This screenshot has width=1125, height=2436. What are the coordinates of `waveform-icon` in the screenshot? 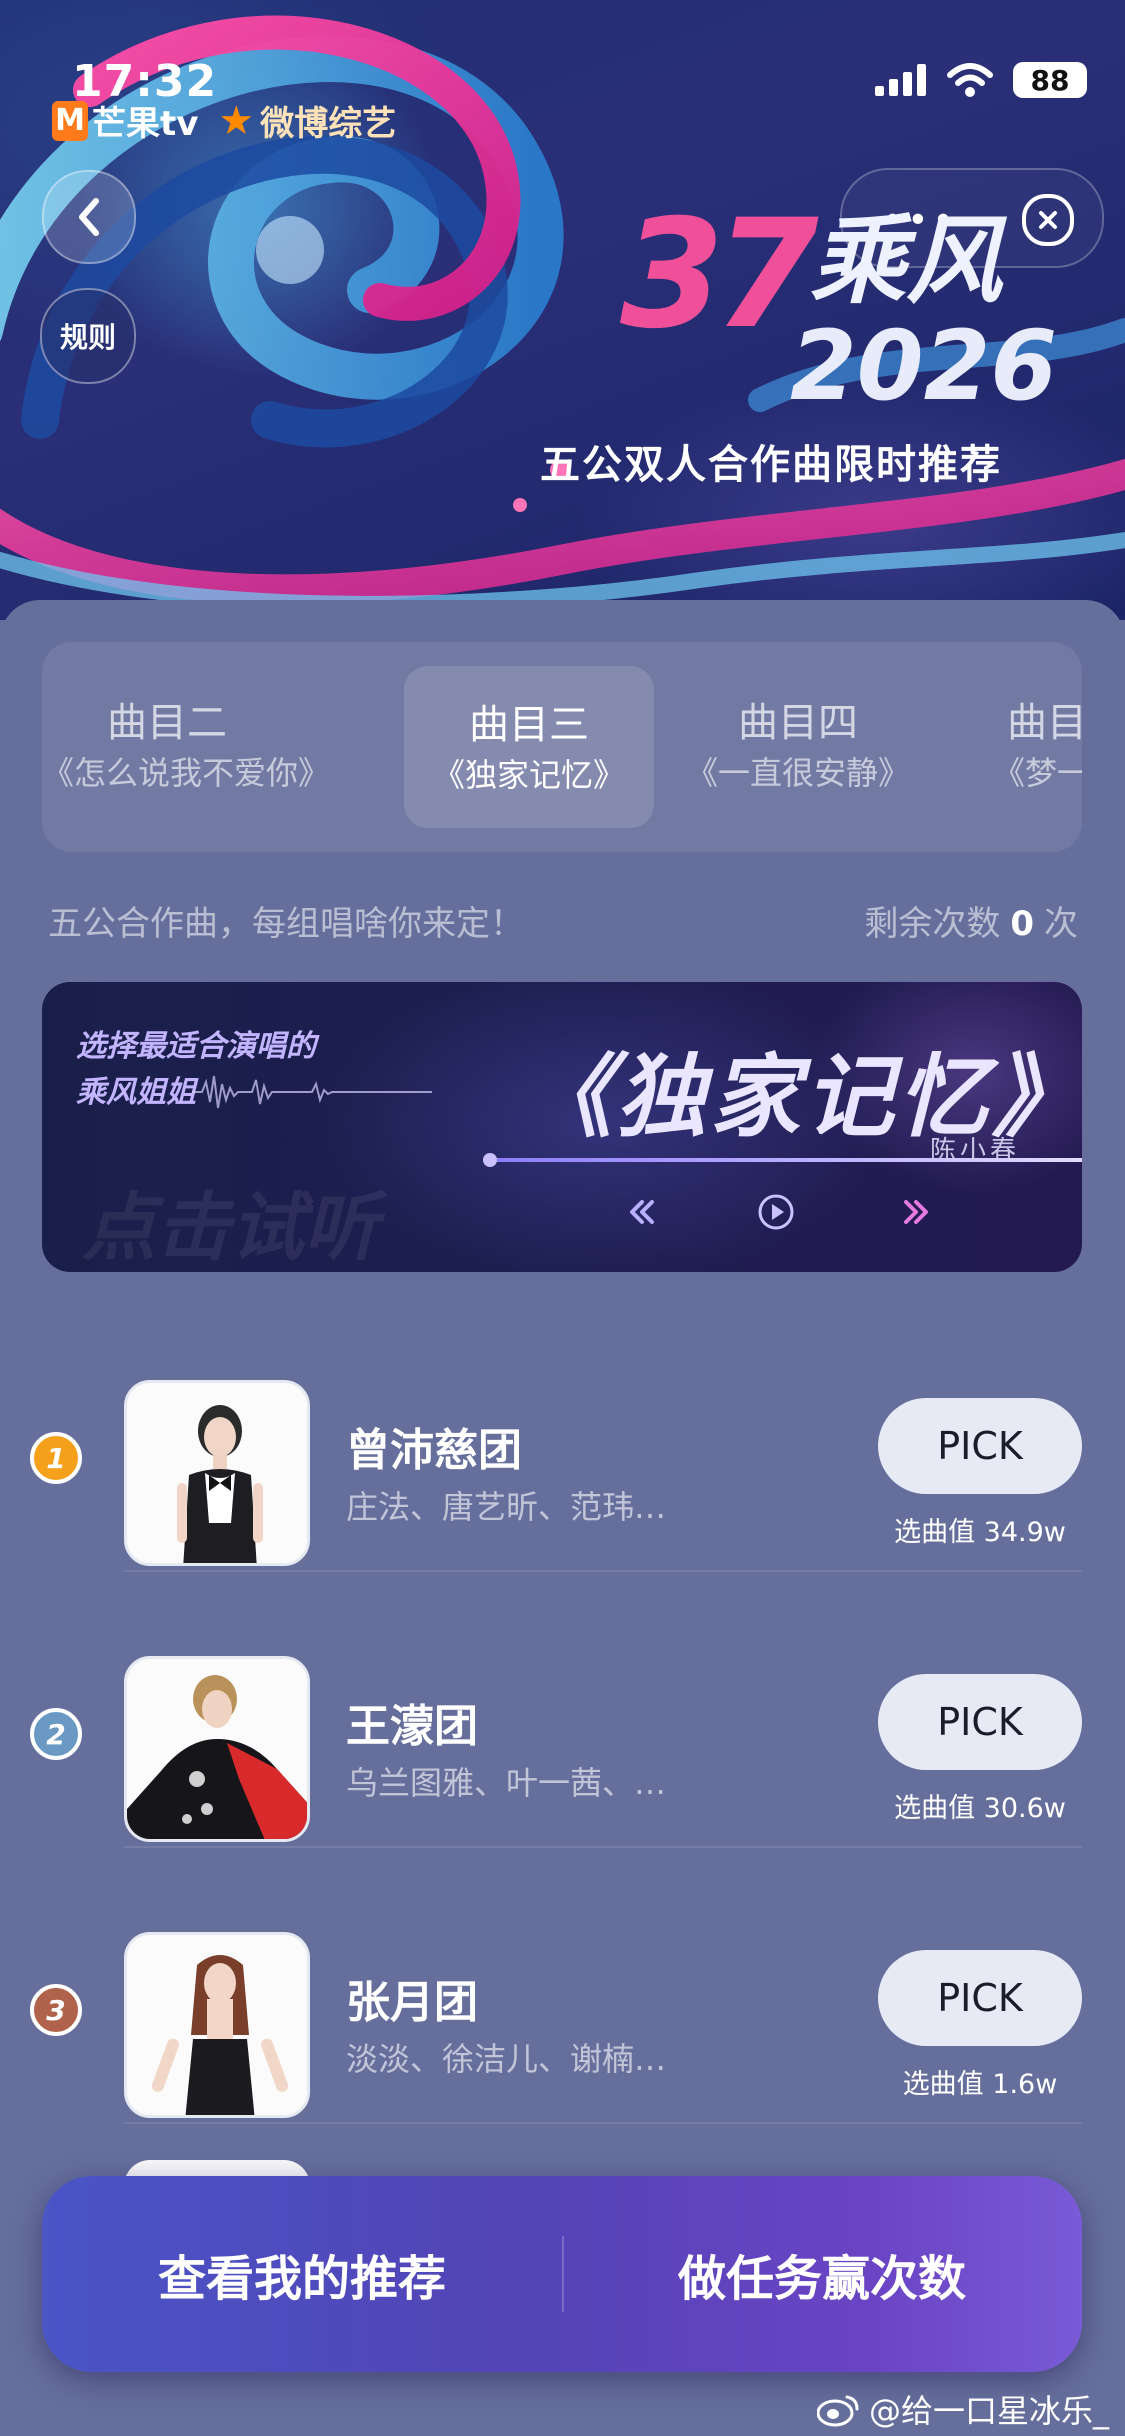 It's located at (312, 1092).